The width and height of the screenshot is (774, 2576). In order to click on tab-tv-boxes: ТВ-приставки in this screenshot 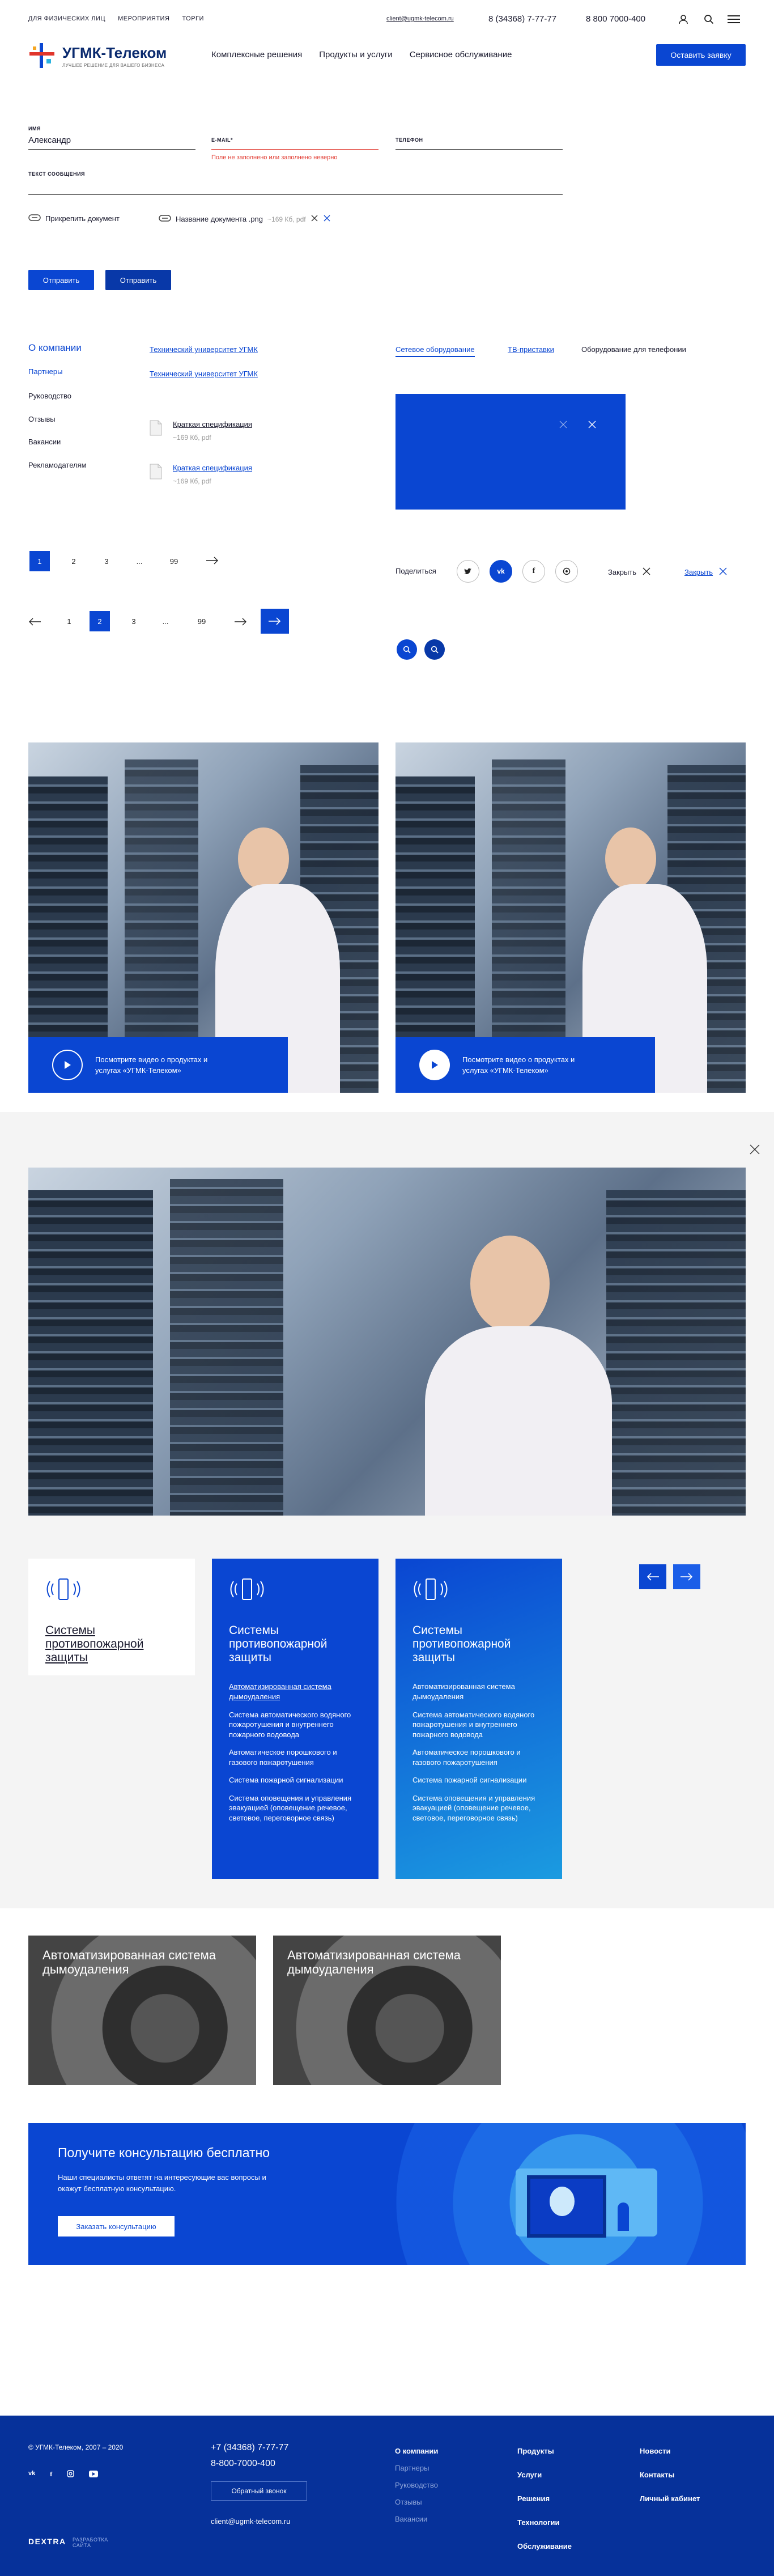, I will do `click(531, 349)`.